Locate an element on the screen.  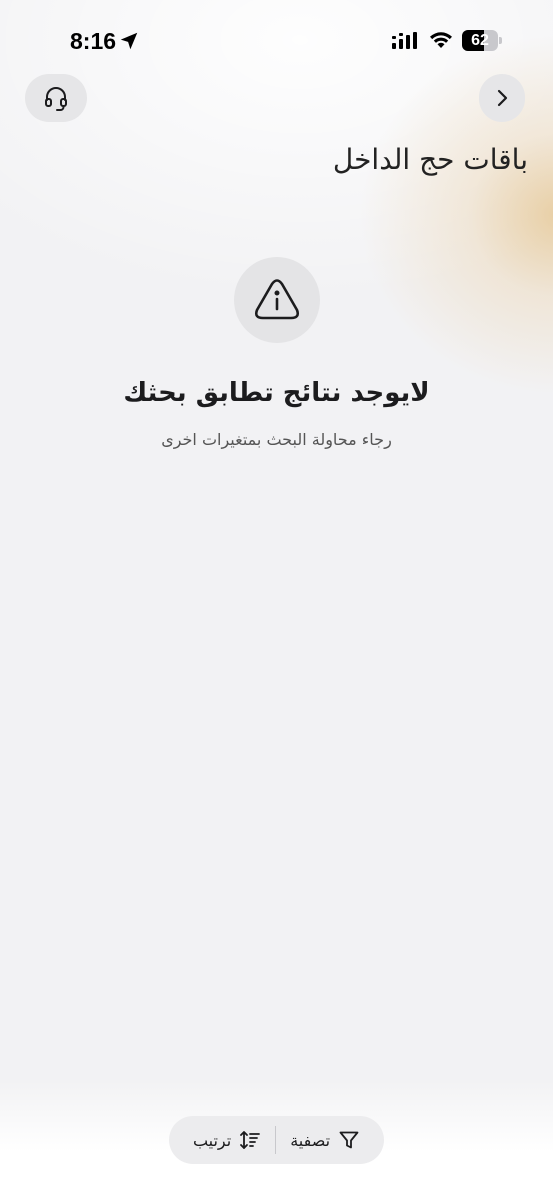
battery-icon: 62 is located at coordinates (482, 40).